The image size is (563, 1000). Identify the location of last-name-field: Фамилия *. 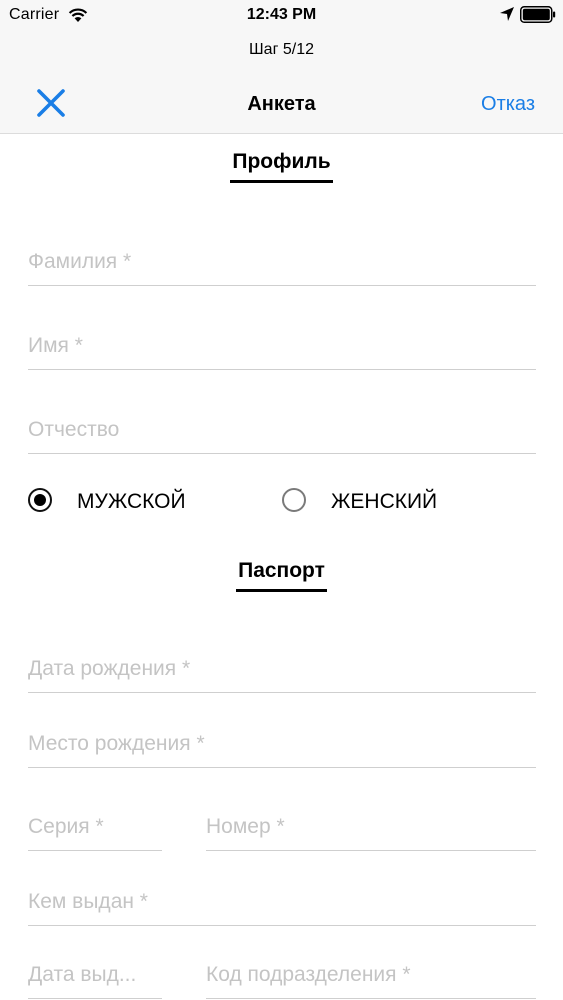
(282, 265).